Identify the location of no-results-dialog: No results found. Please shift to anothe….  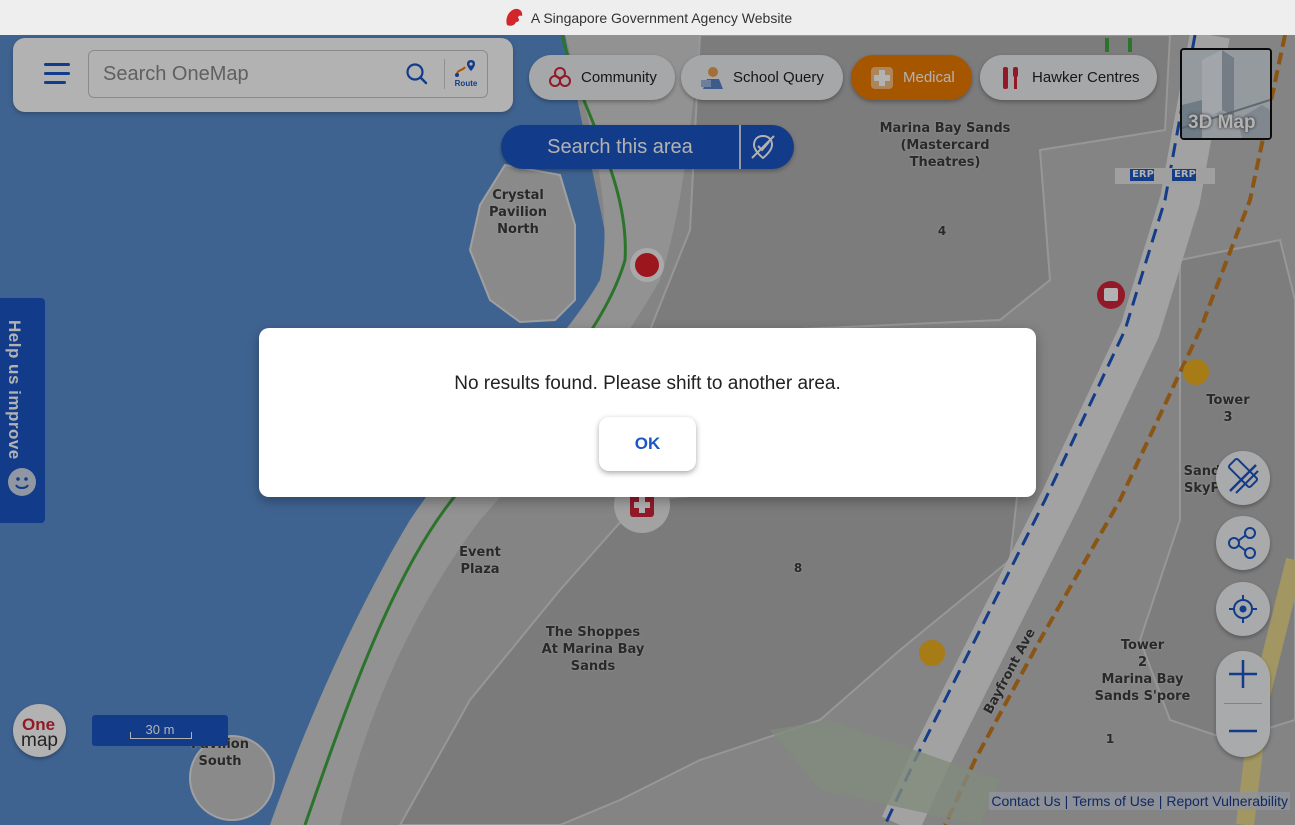
(647, 412).